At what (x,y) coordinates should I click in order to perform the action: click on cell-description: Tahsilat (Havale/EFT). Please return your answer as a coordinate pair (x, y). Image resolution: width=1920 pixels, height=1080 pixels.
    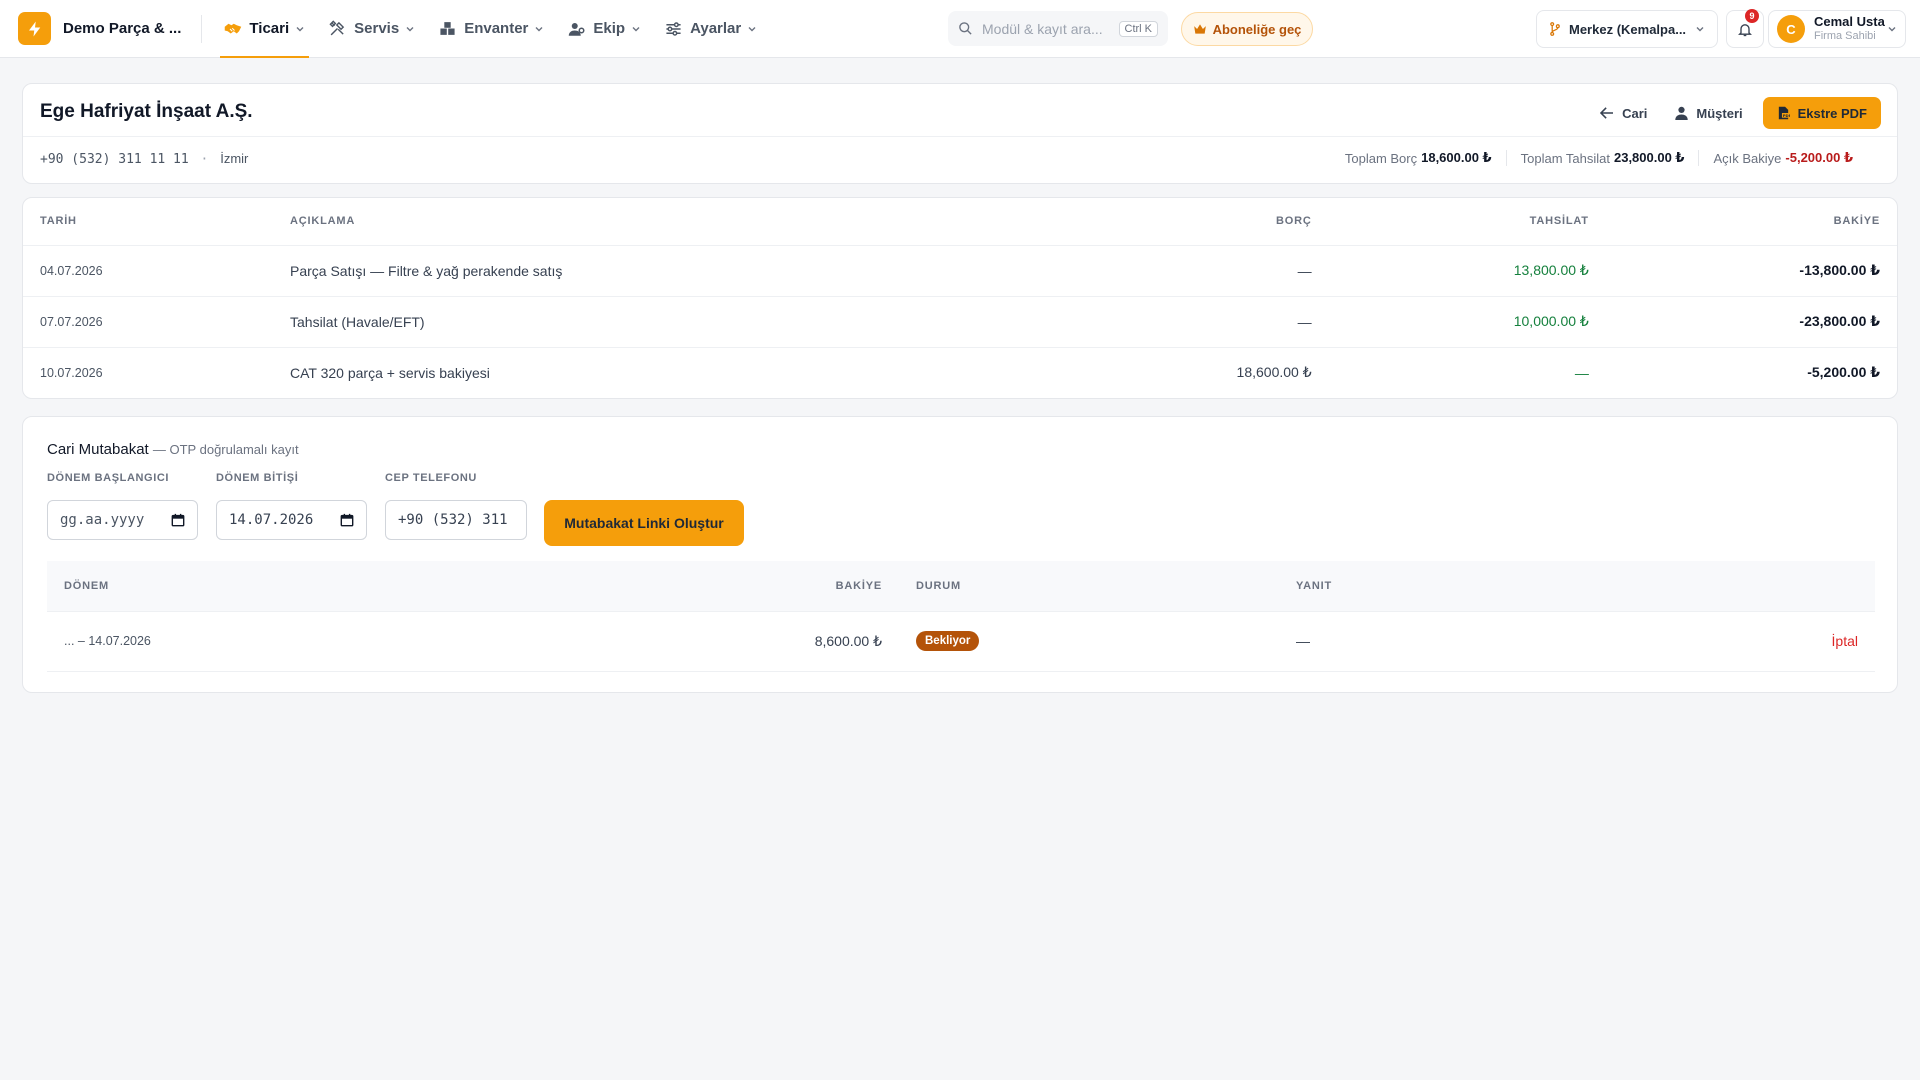
    Looking at the image, I should click on (662, 322).